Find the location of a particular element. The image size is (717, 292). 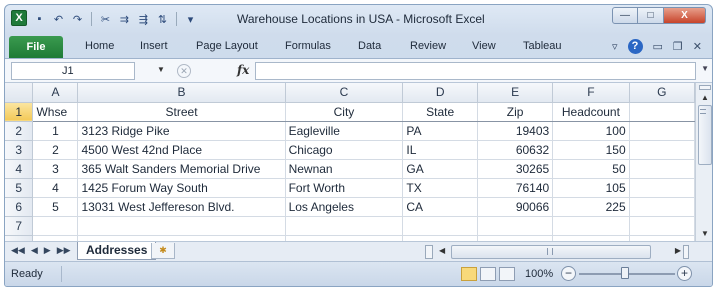

format-painter-icon: ⇉ is located at coordinates (124, 19).